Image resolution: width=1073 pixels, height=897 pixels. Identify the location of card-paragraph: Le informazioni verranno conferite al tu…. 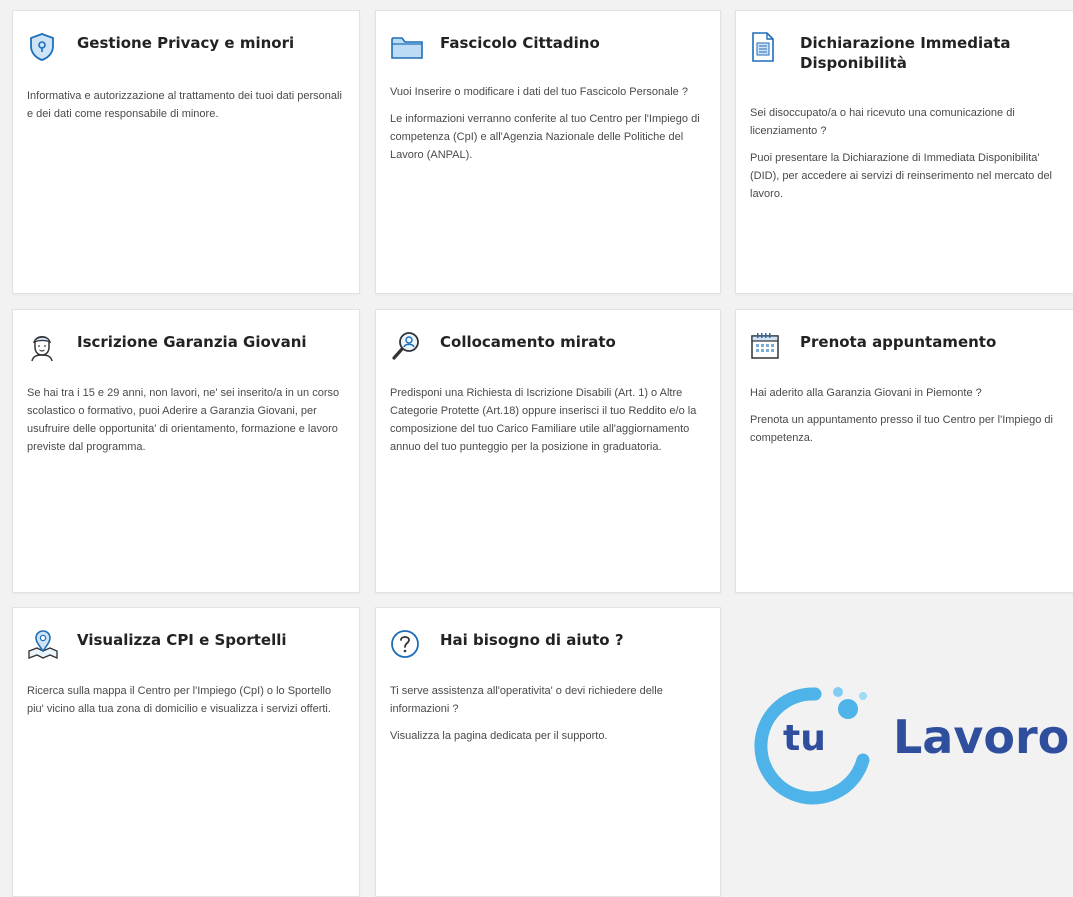
(545, 137).